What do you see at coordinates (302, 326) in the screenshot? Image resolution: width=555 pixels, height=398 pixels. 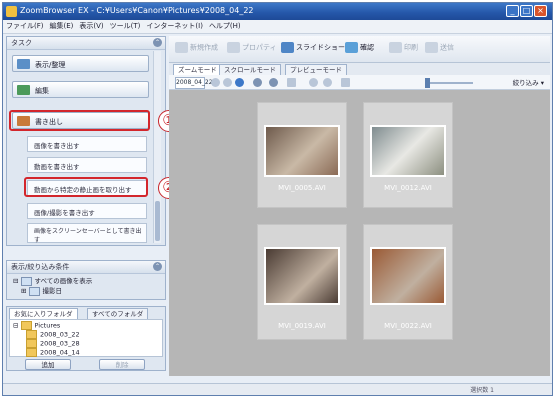 I see `thumbnail-caption: MVI_0019.AVI` at bounding box center [302, 326].